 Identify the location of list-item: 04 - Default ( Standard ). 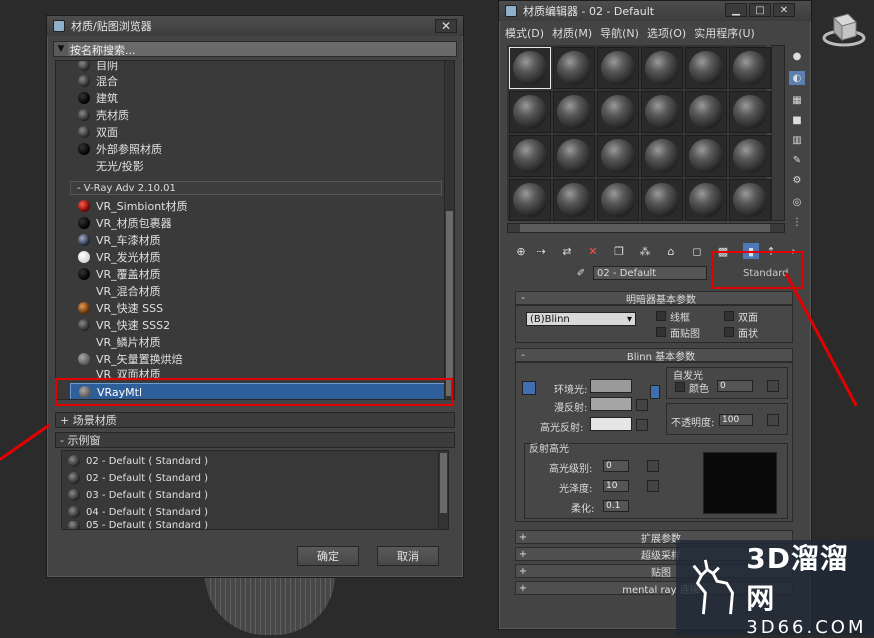
(138, 512).